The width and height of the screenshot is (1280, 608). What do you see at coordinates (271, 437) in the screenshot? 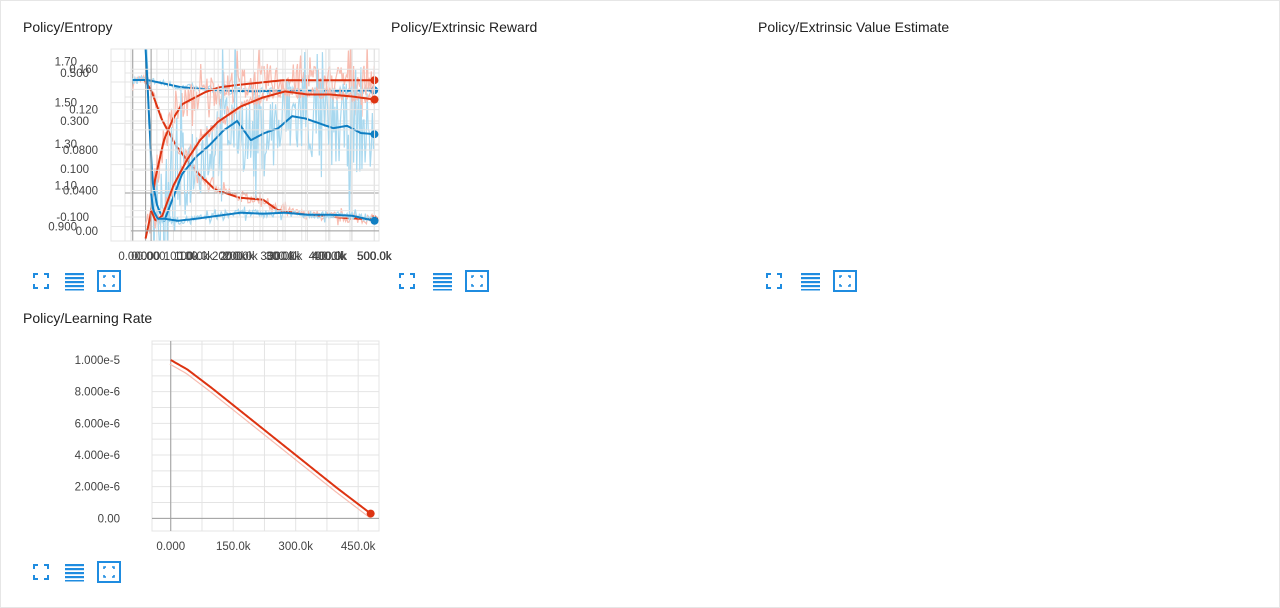
I see `series-smoothed-line` at bounding box center [271, 437].